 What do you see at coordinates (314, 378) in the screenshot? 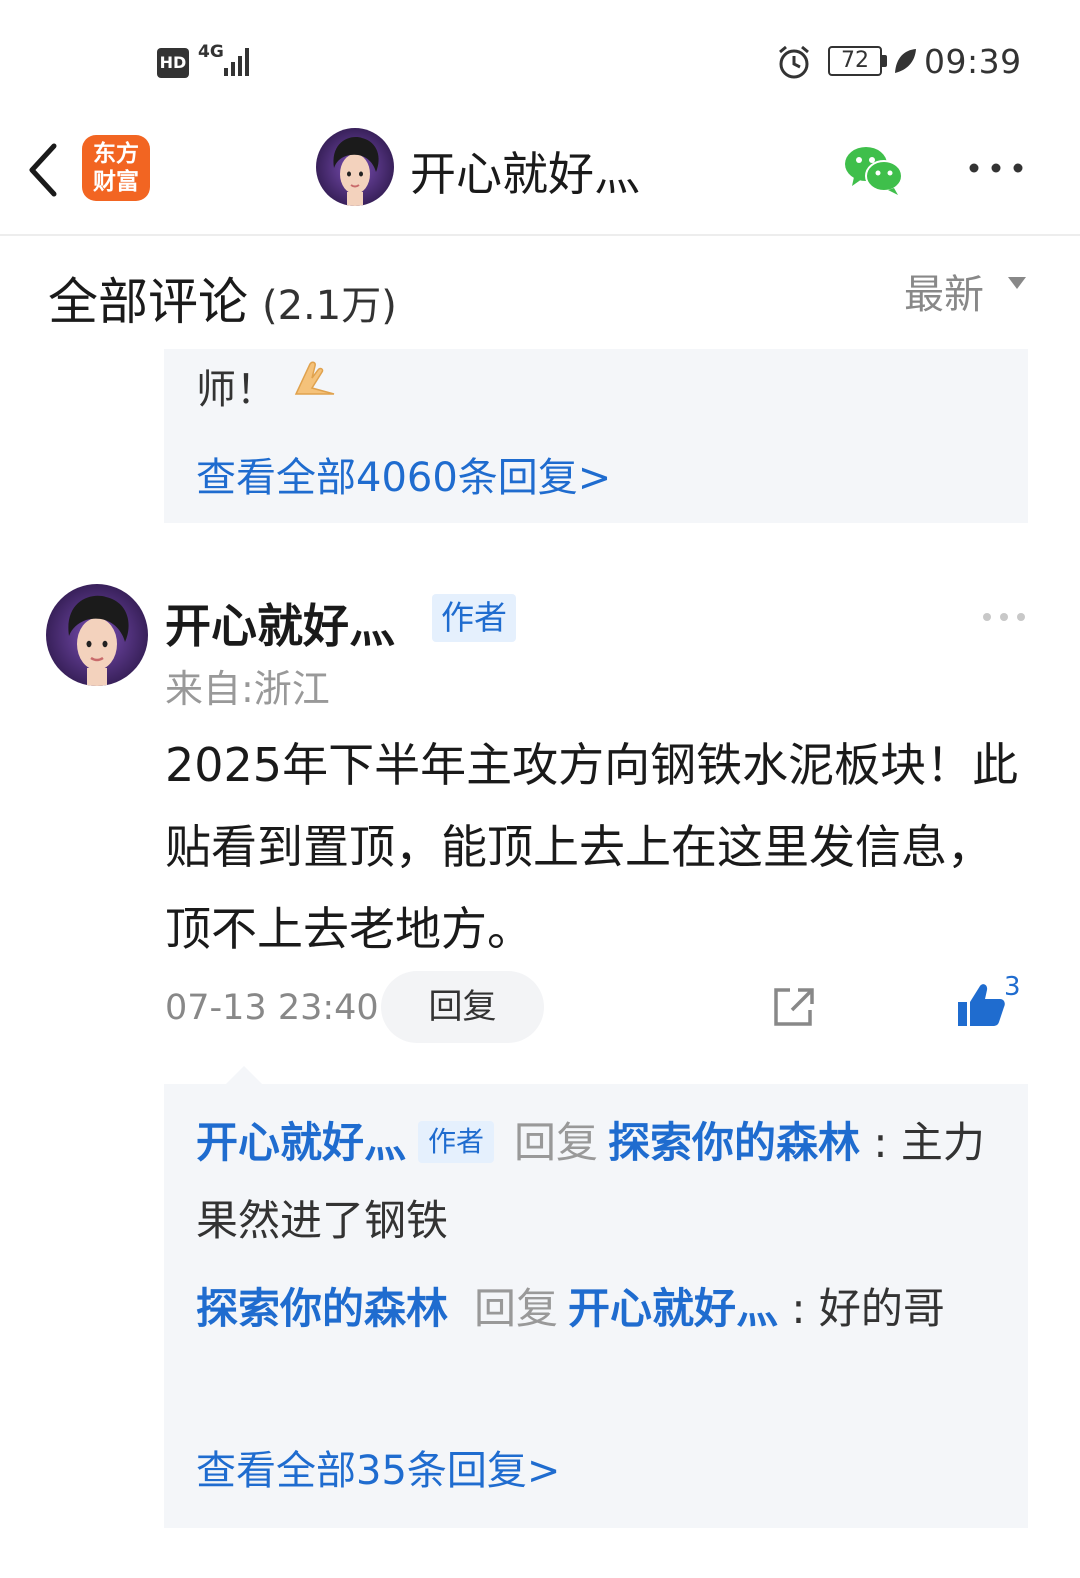
I see `pray-hands-icon` at bounding box center [314, 378].